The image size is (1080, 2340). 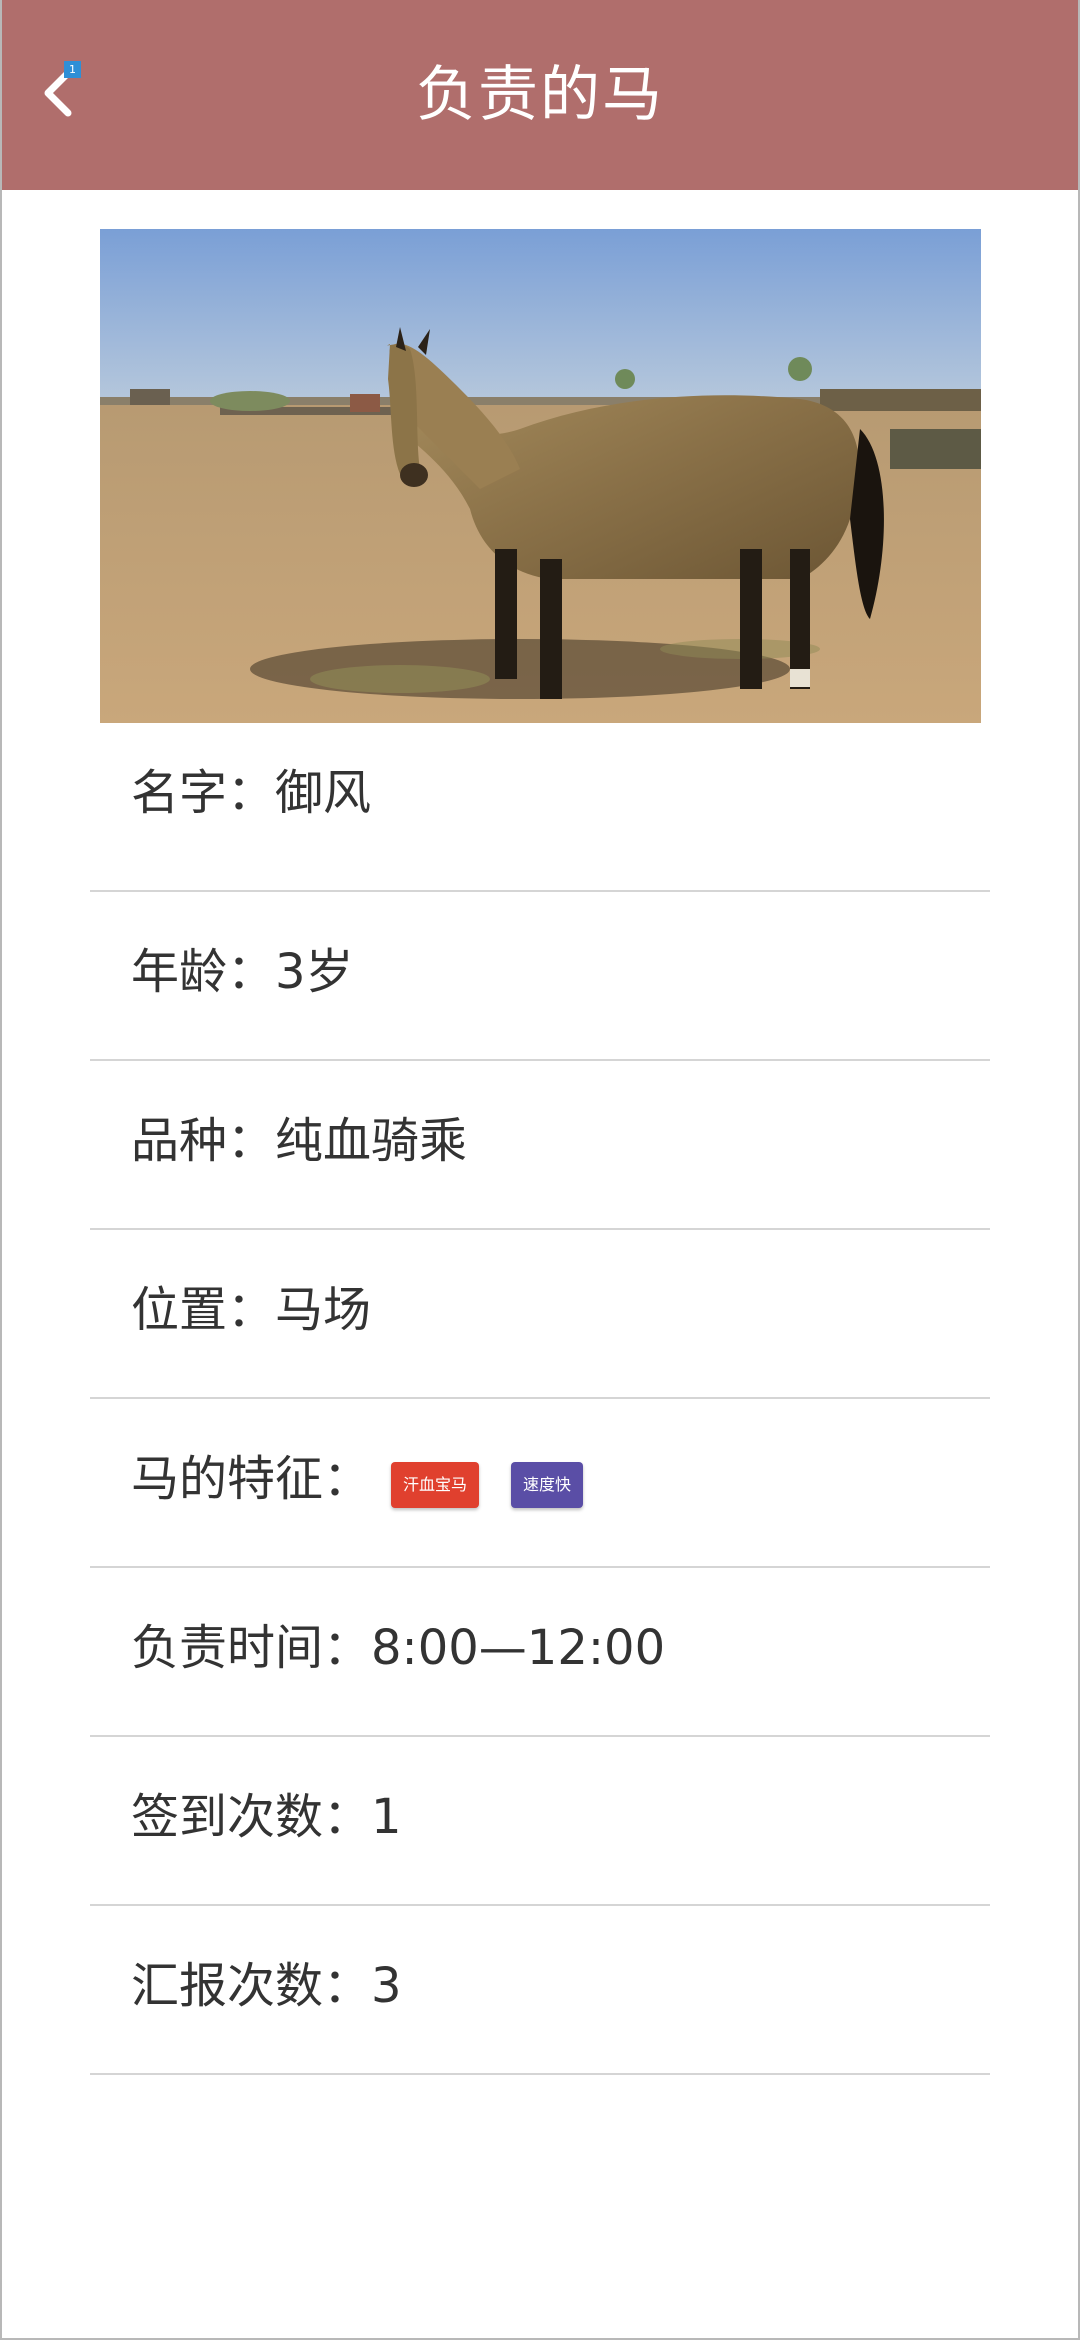 What do you see at coordinates (540, 807) in the screenshot?
I see `info-row-name: 名字：御风` at bounding box center [540, 807].